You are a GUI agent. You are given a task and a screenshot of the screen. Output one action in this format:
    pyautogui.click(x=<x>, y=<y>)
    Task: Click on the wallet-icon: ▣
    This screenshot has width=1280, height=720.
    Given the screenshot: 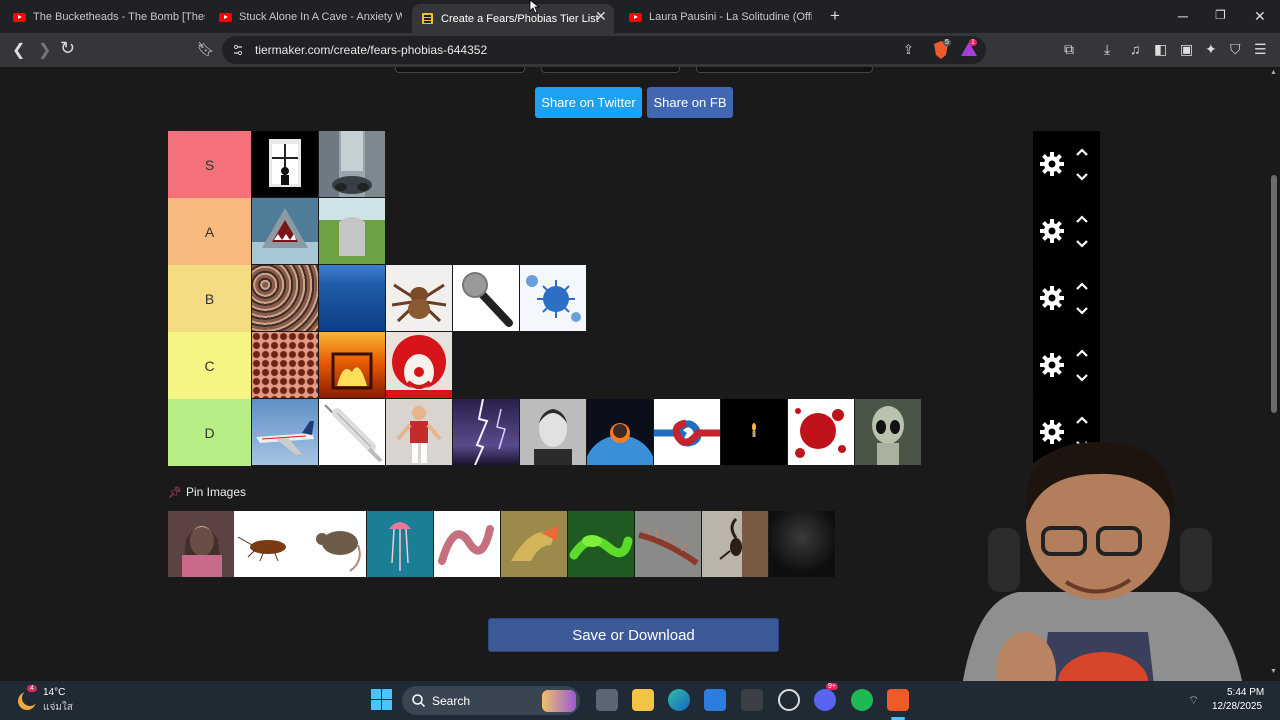 What is the action you would take?
    pyautogui.click(x=1186, y=49)
    